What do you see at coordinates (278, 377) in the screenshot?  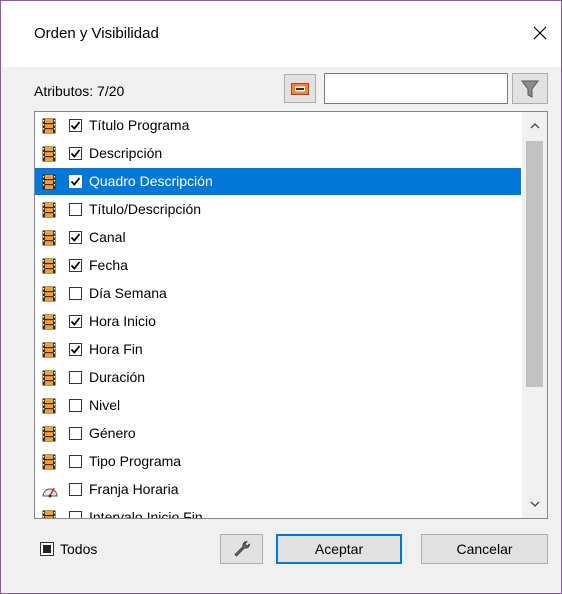 I see `list-item: Duración` at bounding box center [278, 377].